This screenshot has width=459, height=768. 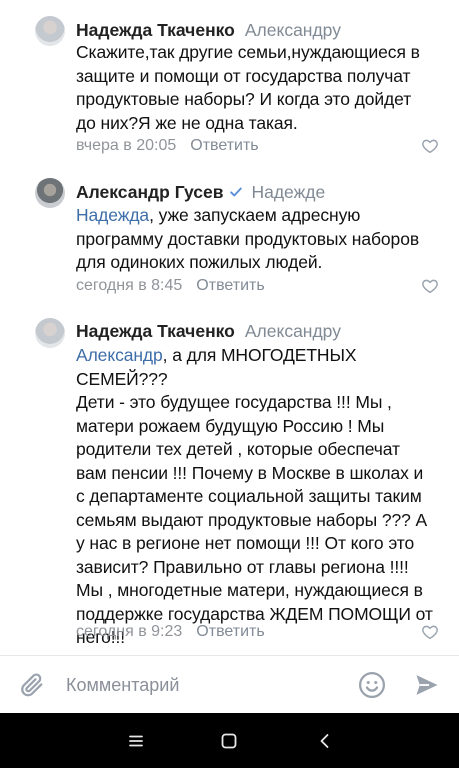 What do you see at coordinates (238, 449) in the screenshot?
I see `comment-text-line: родители тех детей , которые обеспечат` at bounding box center [238, 449].